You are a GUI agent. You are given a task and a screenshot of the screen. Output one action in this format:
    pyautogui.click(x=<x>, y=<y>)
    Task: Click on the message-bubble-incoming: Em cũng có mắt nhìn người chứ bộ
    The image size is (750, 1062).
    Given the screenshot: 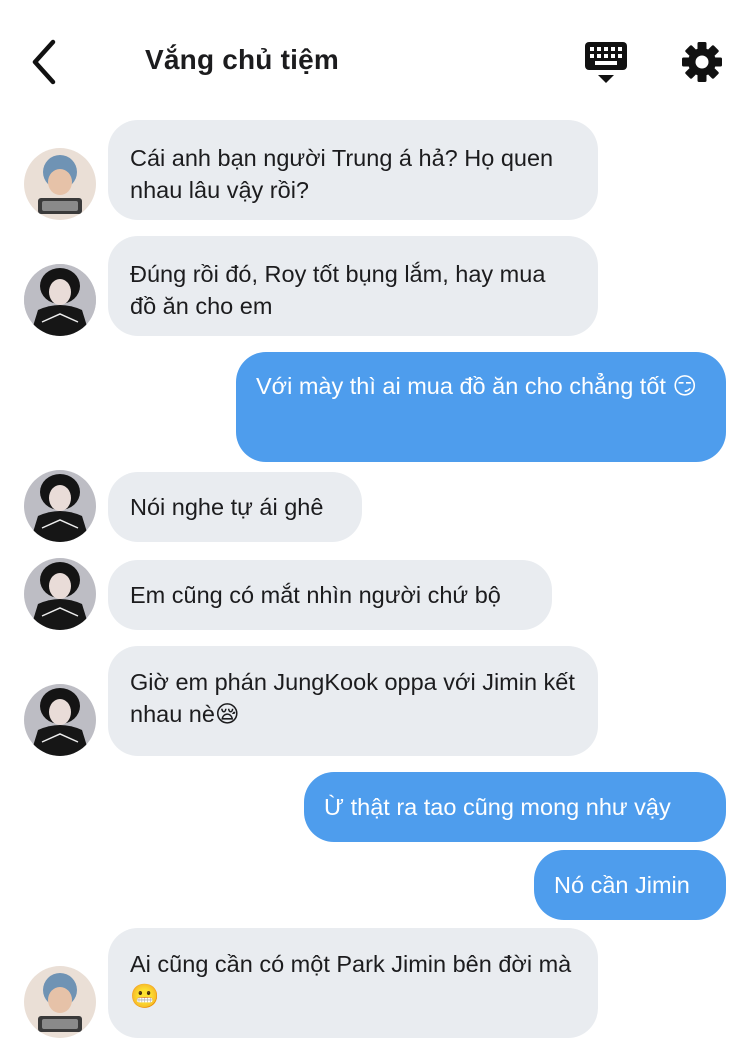 What is the action you would take?
    pyautogui.click(x=330, y=595)
    